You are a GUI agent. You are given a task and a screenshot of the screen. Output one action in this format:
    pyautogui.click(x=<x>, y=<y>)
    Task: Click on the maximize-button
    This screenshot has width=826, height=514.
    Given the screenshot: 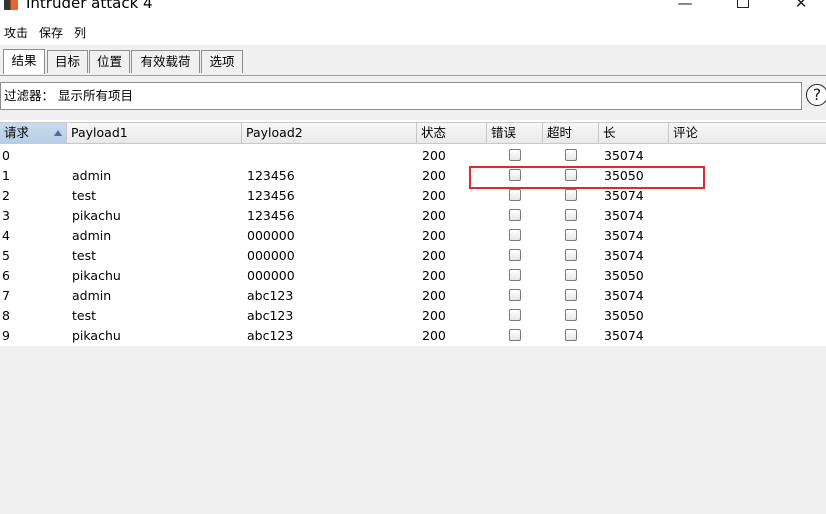 What is the action you would take?
    pyautogui.click(x=743, y=6)
    